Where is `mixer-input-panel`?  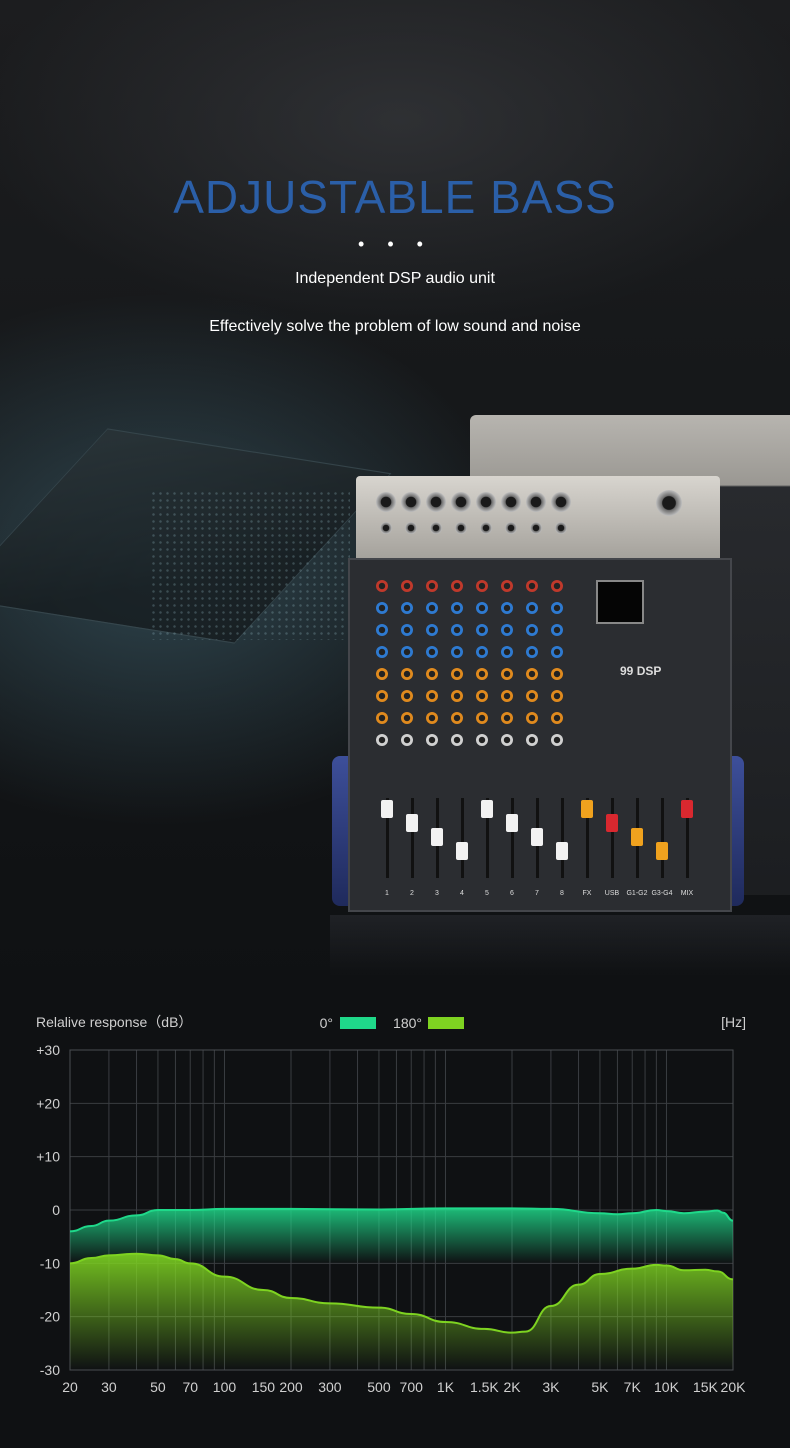 mixer-input-panel is located at coordinates (538, 517).